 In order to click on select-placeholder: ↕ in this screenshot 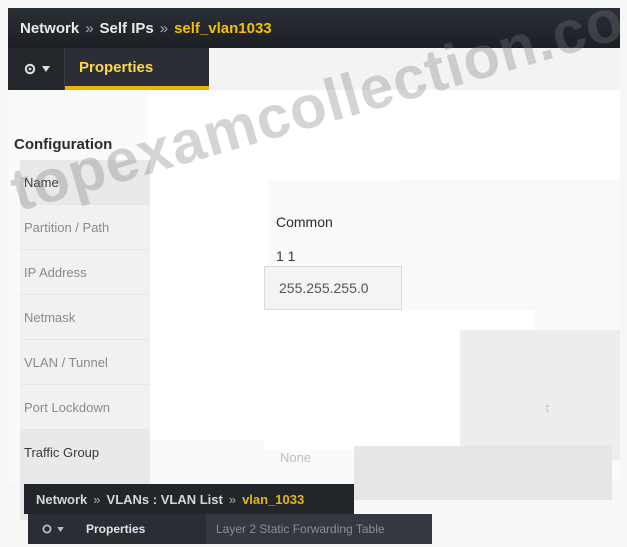, I will do `click(547, 407)`.